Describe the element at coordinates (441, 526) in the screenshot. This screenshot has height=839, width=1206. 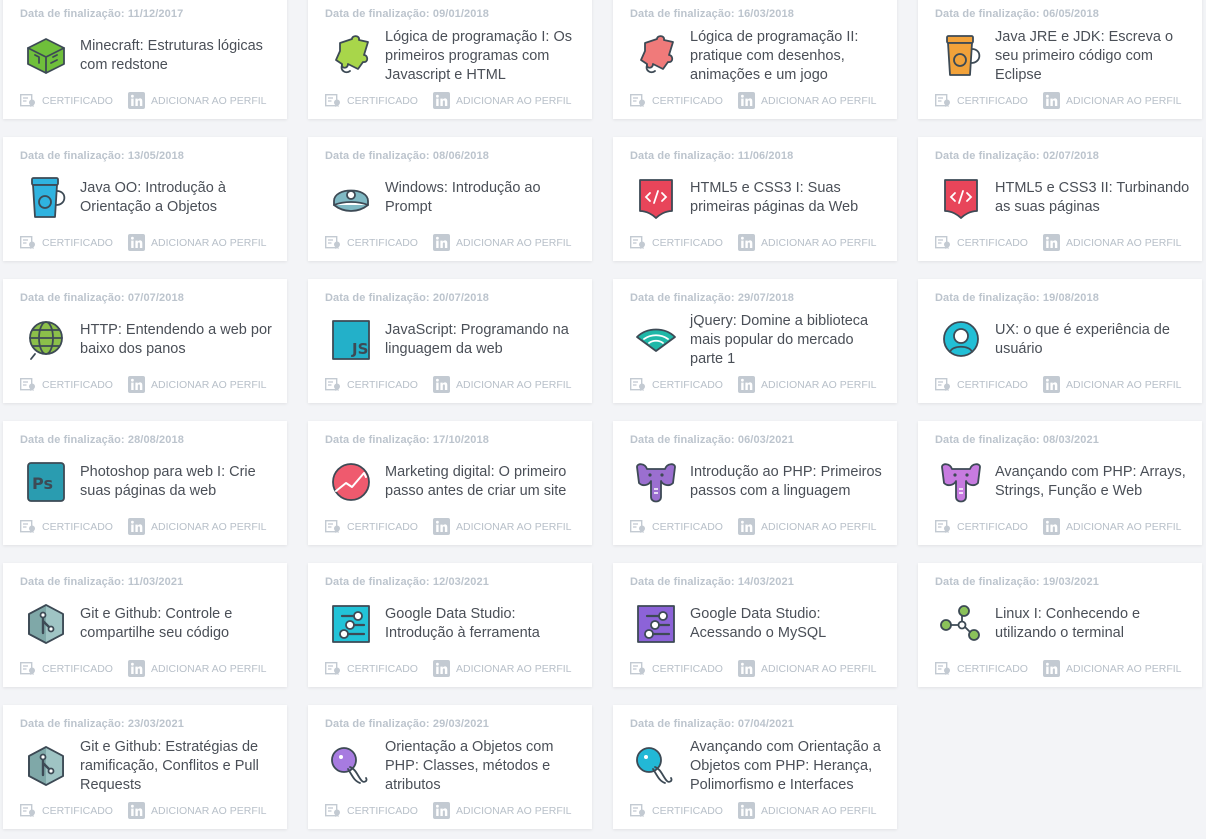
I see `linkedin-icon` at that location.